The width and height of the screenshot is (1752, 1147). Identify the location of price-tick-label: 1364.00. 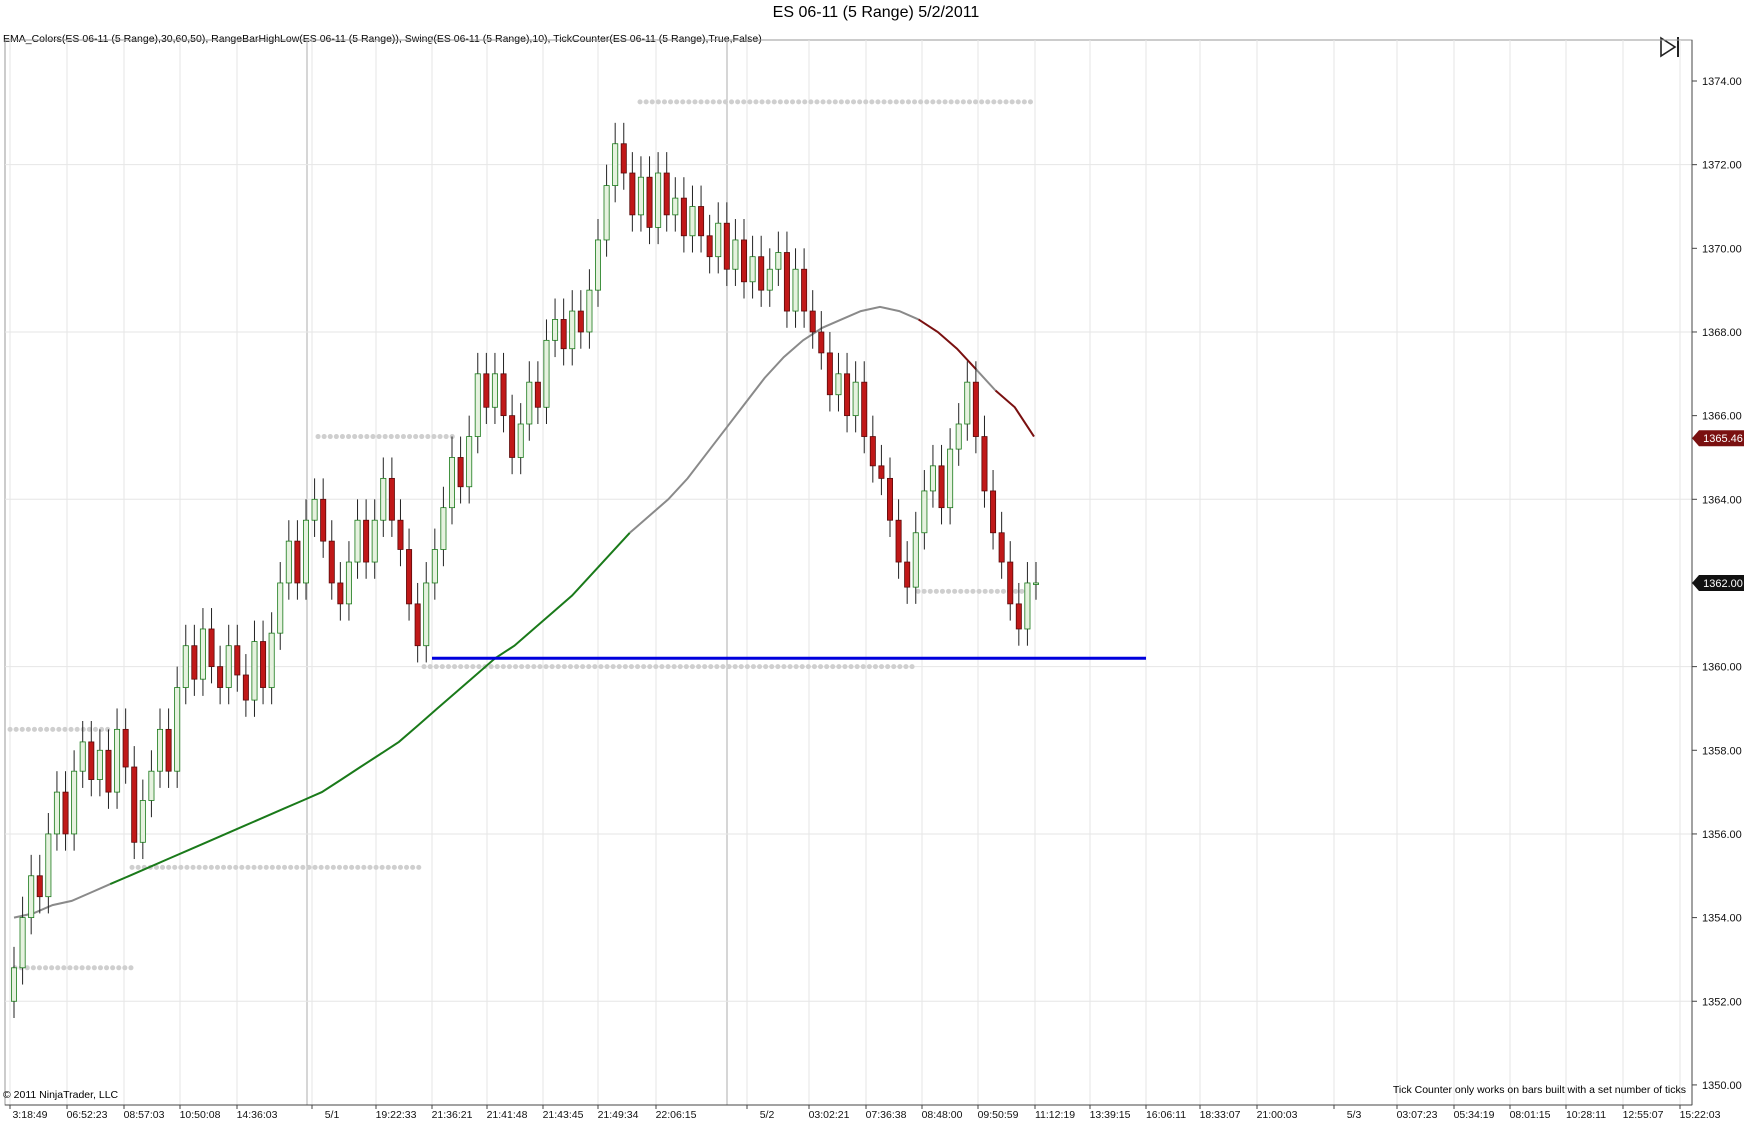
(1722, 500).